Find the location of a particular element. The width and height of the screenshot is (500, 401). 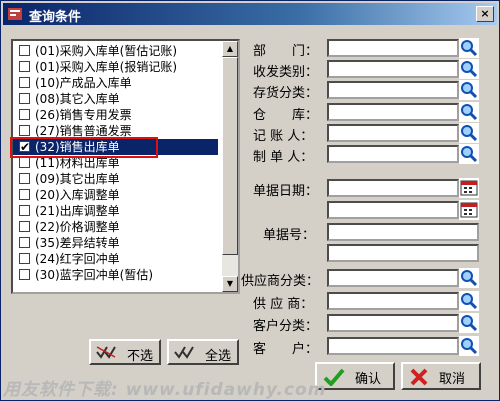

list-item-label: (10)产成品入库单 is located at coordinates (83, 83).